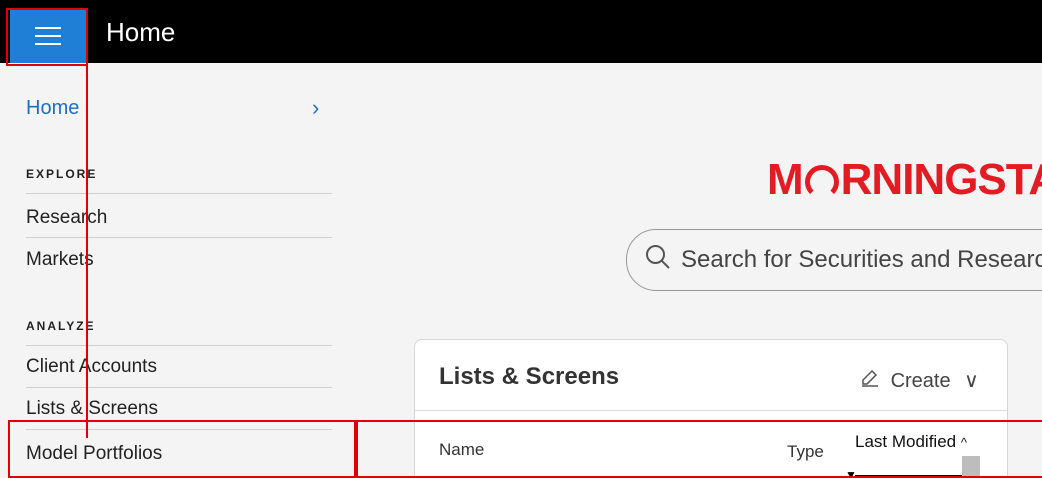 This screenshot has width=1042, height=478. What do you see at coordinates (87, 251) in the screenshot?
I see `highlight-connector-line` at bounding box center [87, 251].